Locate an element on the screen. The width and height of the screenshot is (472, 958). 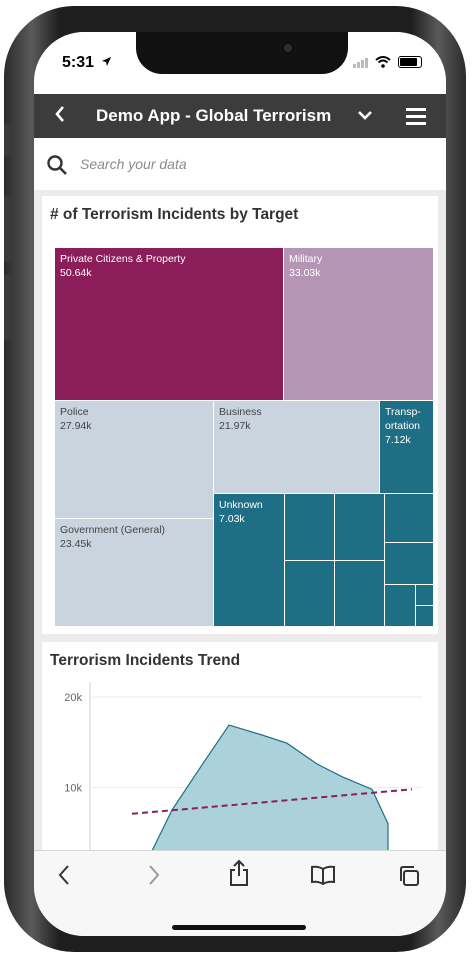
volume-down-button is located at coordinates (8, 307).